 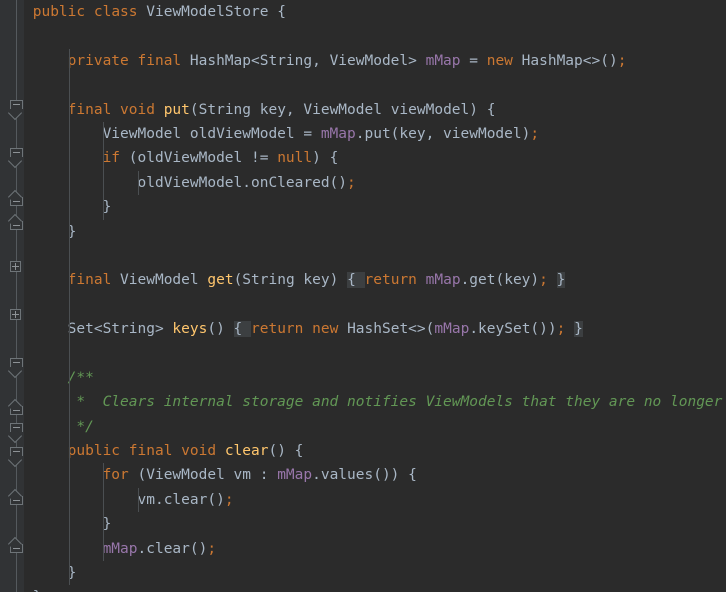 I want to click on code-token: return, so click(x=277, y=329).